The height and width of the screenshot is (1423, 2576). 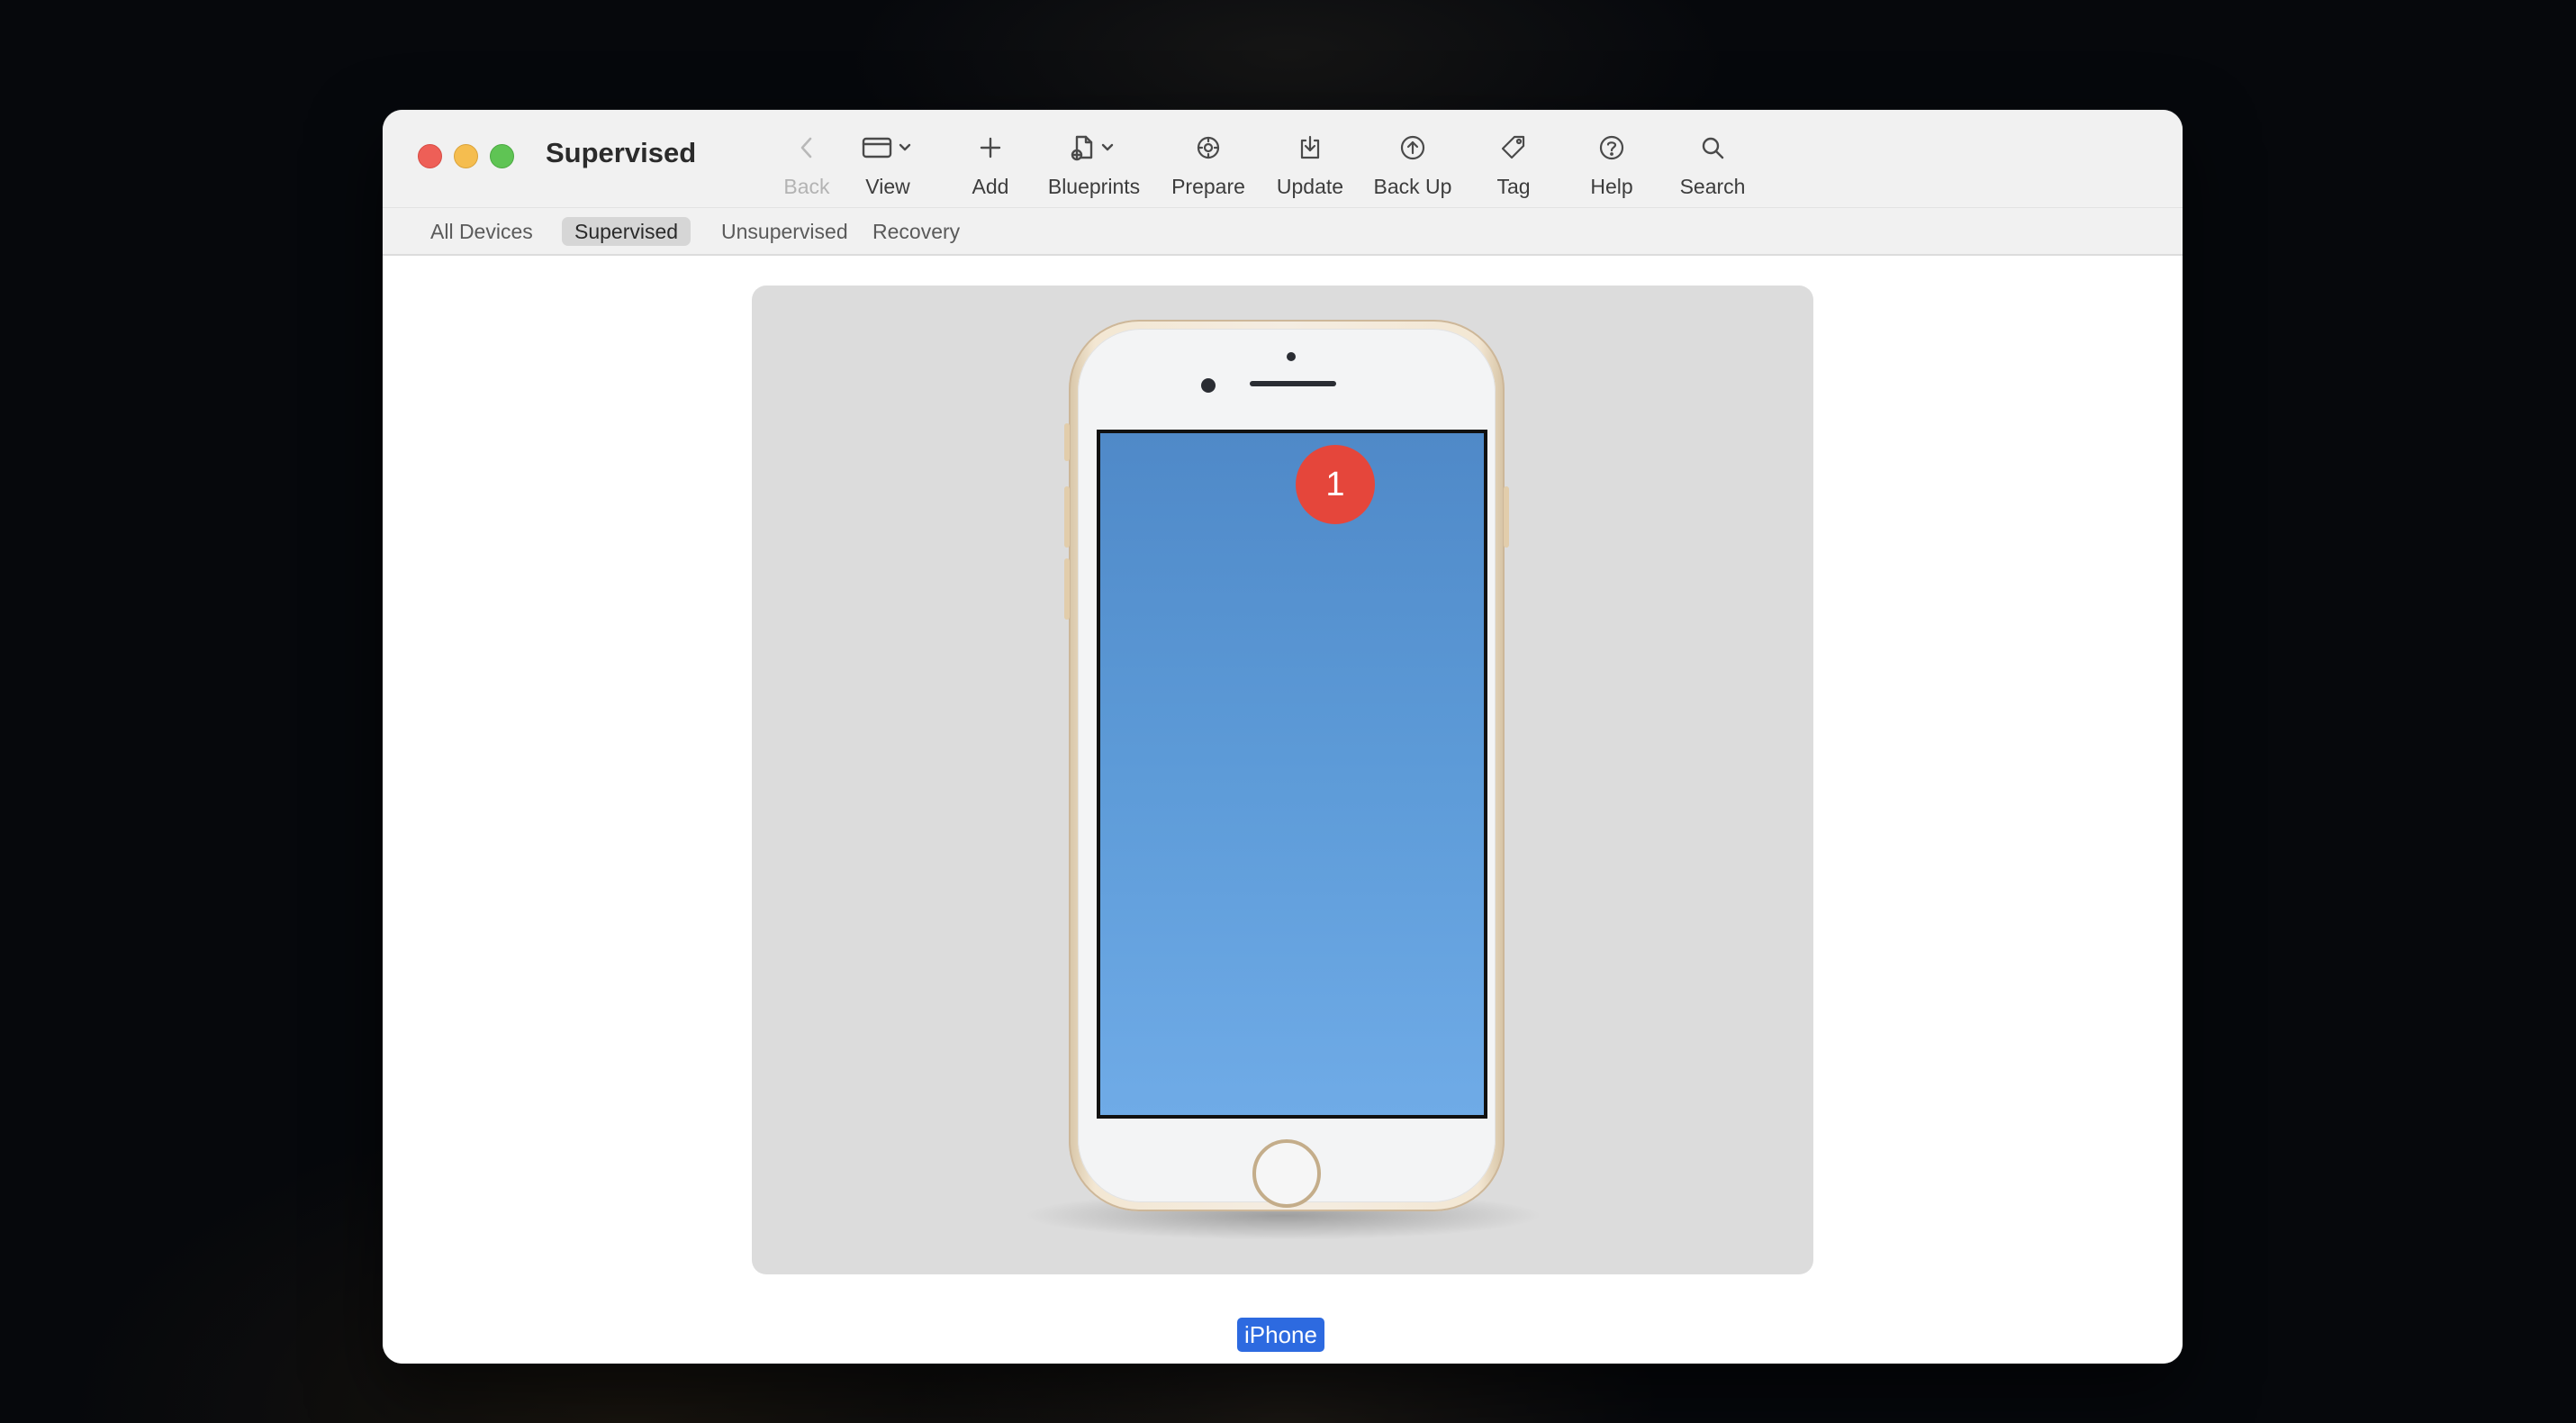 What do you see at coordinates (1067, 589) in the screenshot?
I see `volume-down-button` at bounding box center [1067, 589].